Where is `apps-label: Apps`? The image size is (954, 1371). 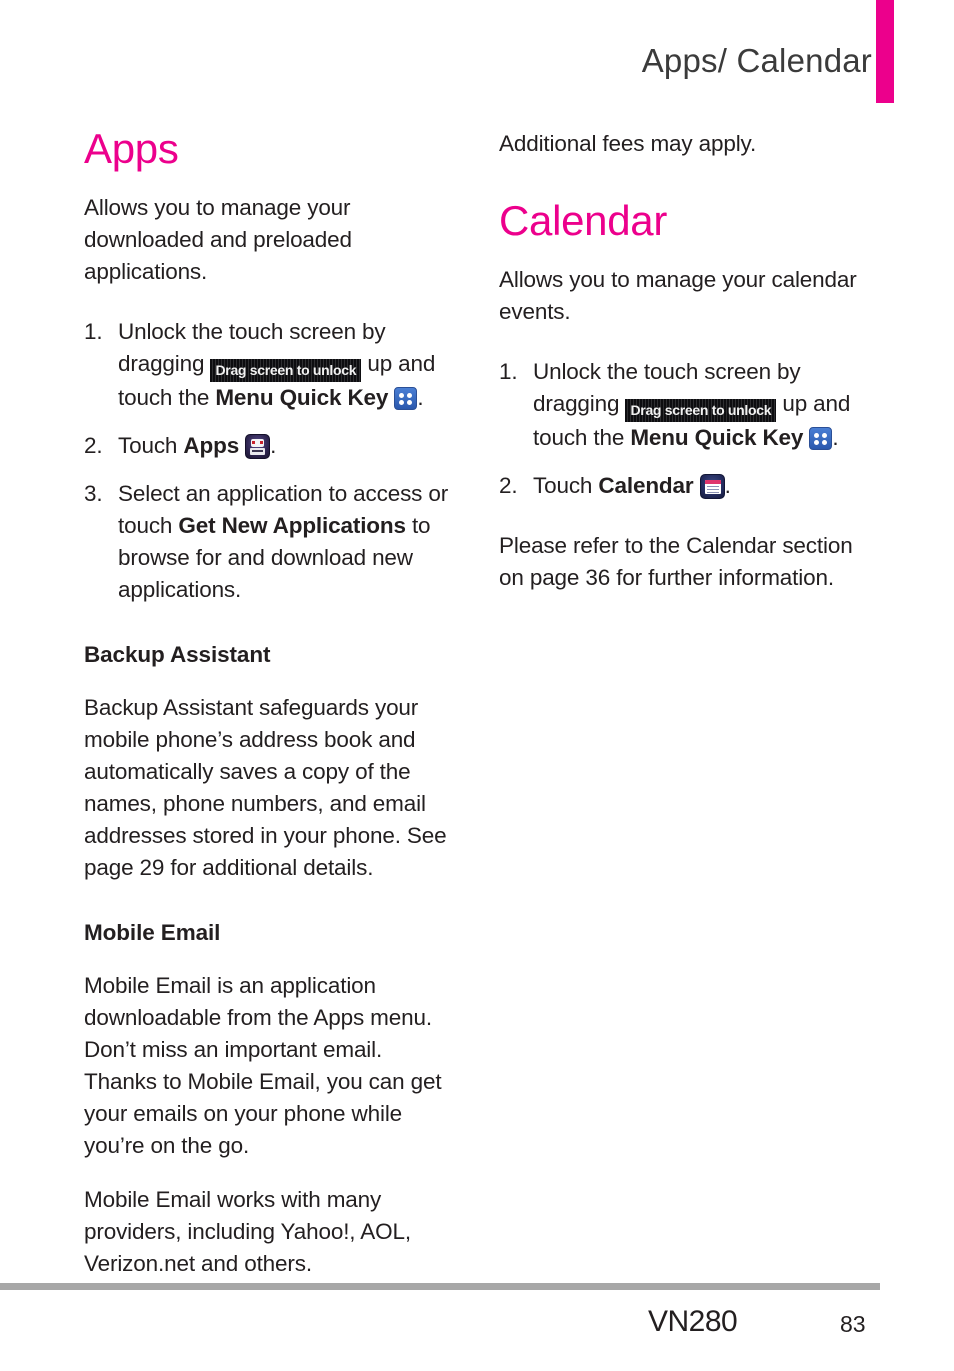 apps-label: Apps is located at coordinates (211, 445).